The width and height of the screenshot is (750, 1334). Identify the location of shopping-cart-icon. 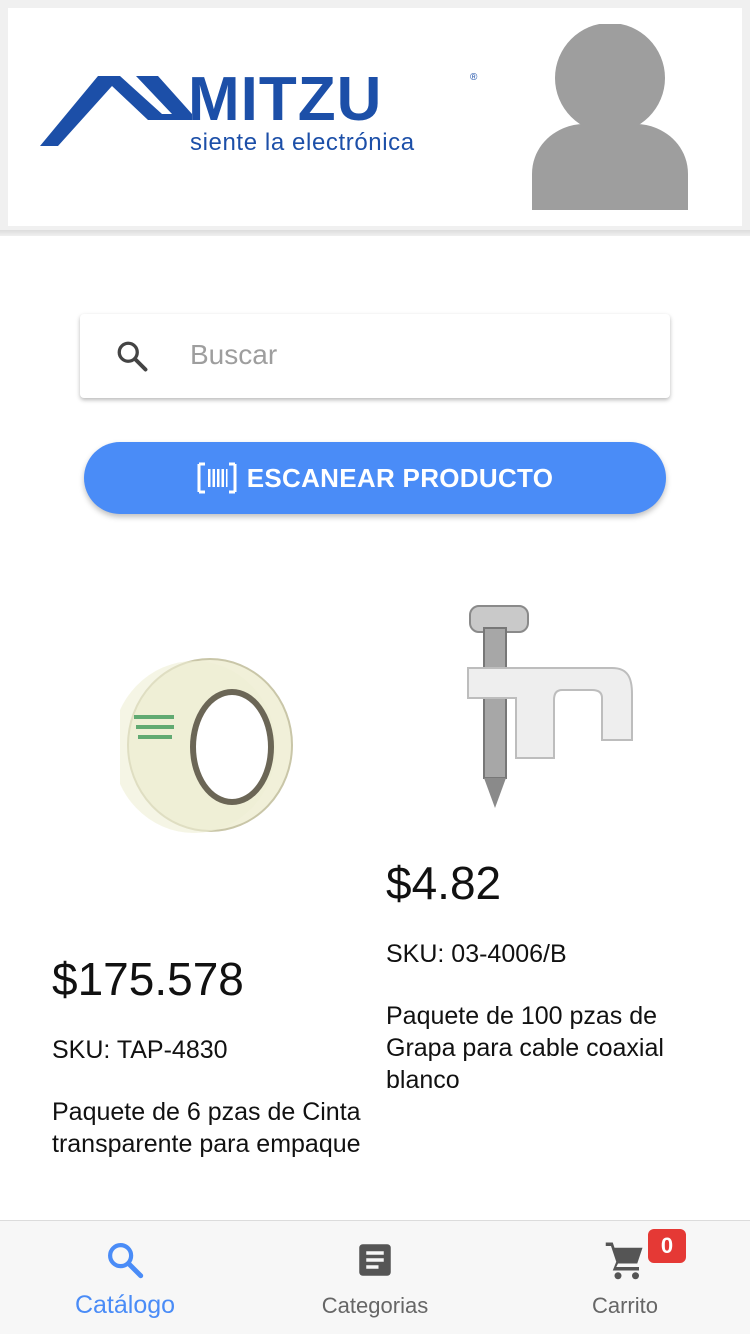
(624, 1261).